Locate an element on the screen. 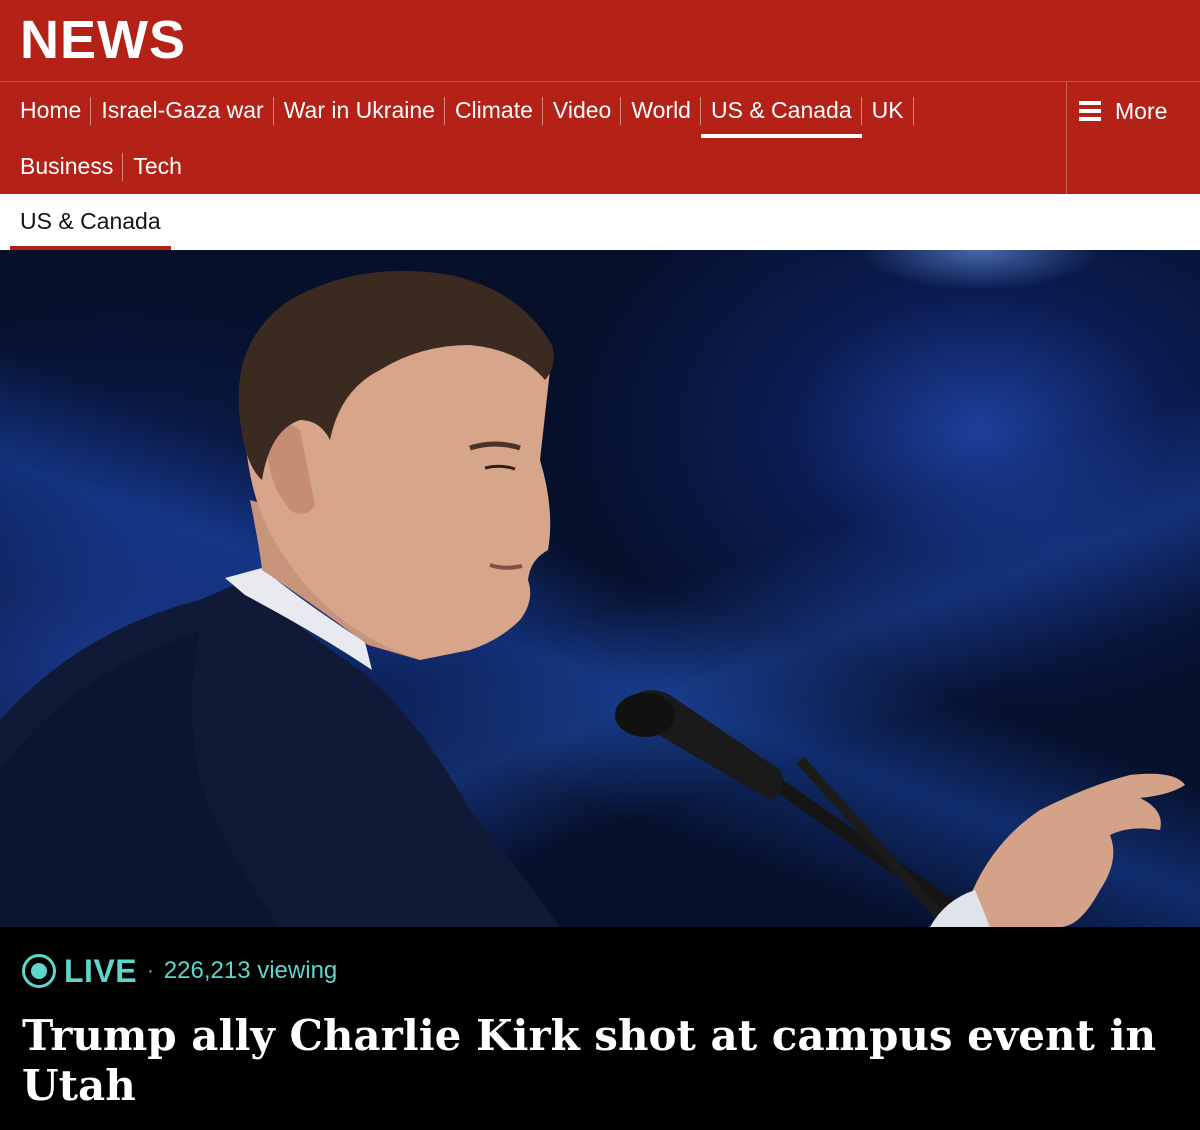 Image resolution: width=1200 pixels, height=1130 pixels. nav-item-label: Tech is located at coordinates (157, 166).